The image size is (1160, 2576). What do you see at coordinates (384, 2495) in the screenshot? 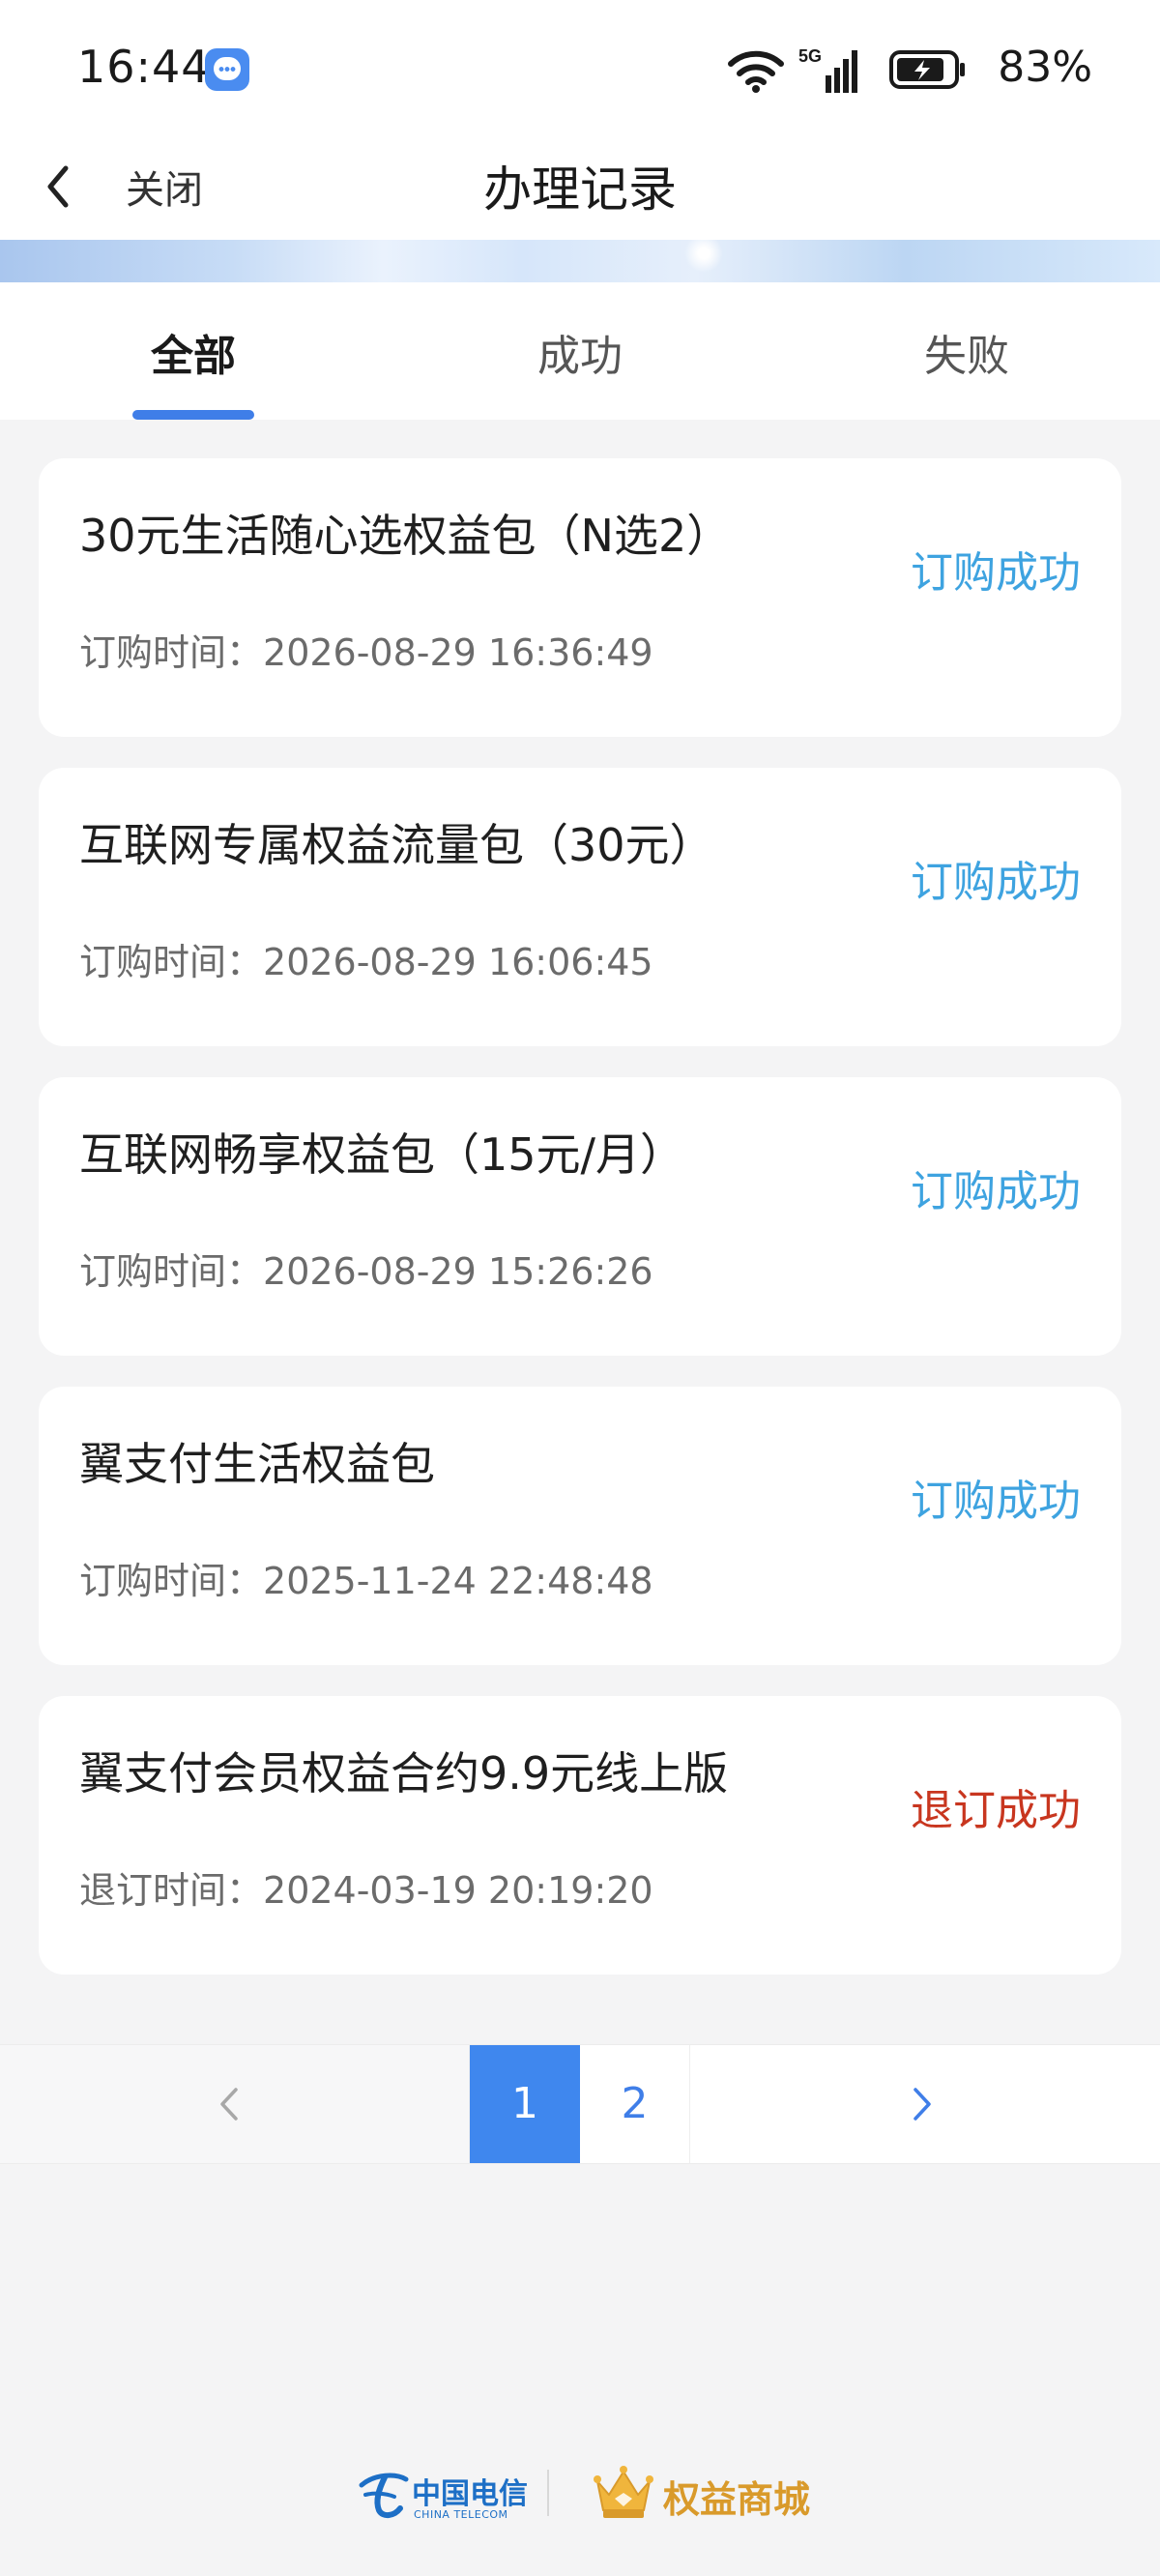
I see `china-telecom-logo-icon` at bounding box center [384, 2495].